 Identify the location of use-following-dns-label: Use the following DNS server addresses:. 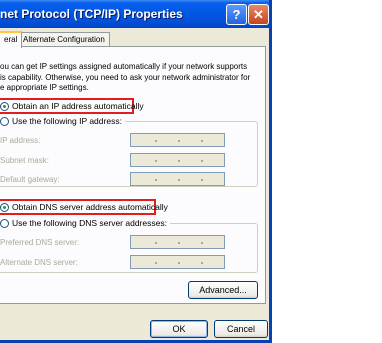
(89, 223).